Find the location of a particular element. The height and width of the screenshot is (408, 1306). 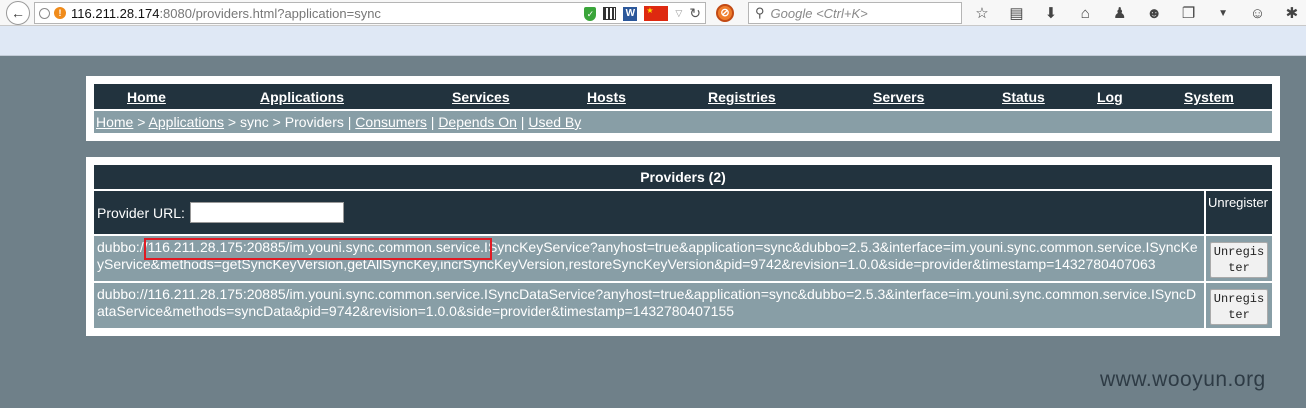

nav-system: System is located at coordinates (1209, 97).